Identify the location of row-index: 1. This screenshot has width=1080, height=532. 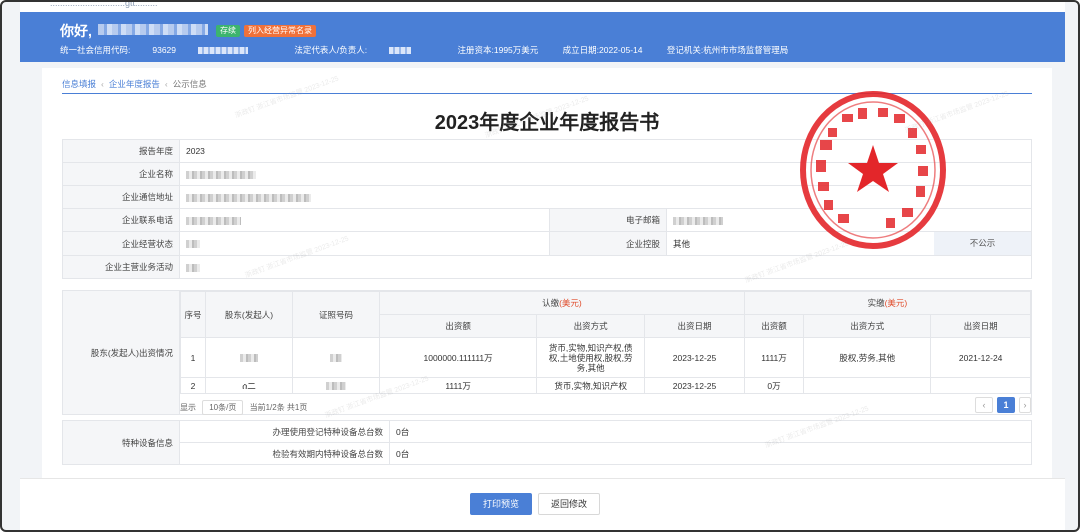
(193, 357).